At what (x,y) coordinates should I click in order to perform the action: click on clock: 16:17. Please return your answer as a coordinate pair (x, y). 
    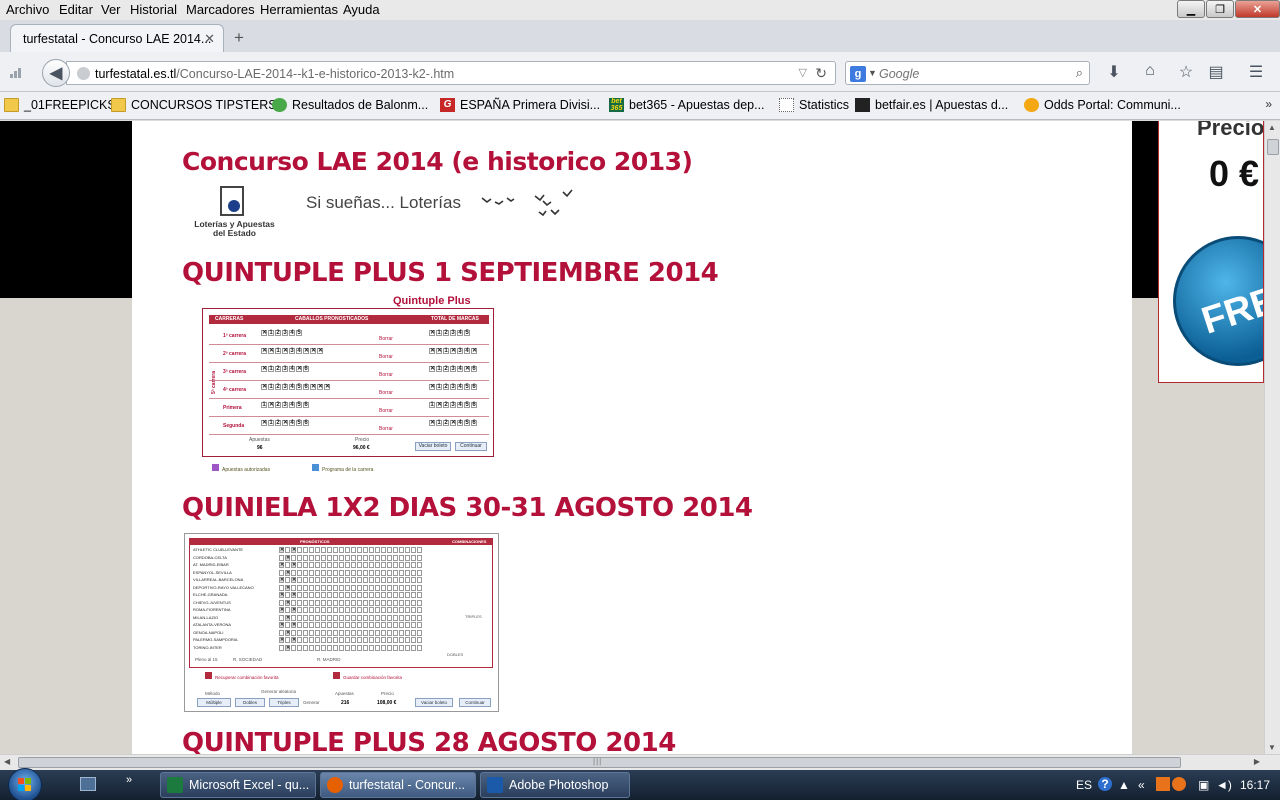
    Looking at the image, I should click on (1255, 785).